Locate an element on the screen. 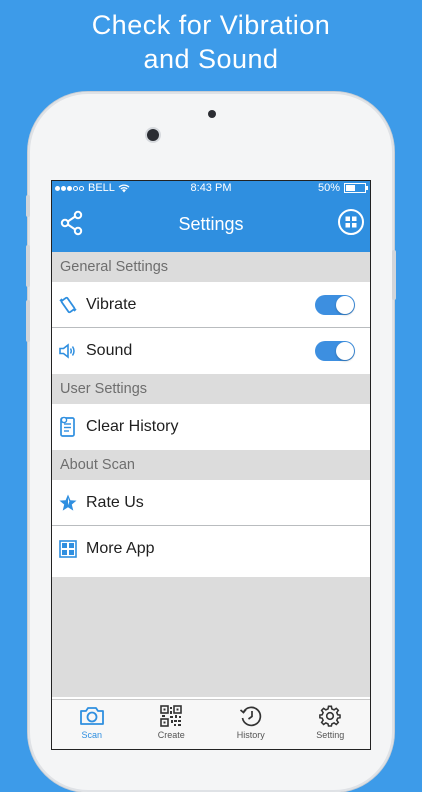  headline-line-2: and Sound is located at coordinates (211, 59).